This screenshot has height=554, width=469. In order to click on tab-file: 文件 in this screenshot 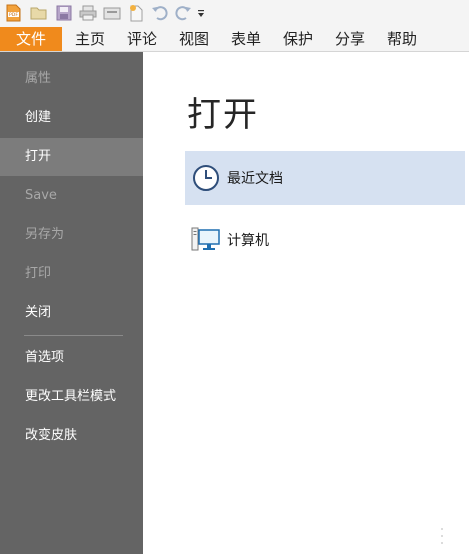, I will do `click(31, 39)`.